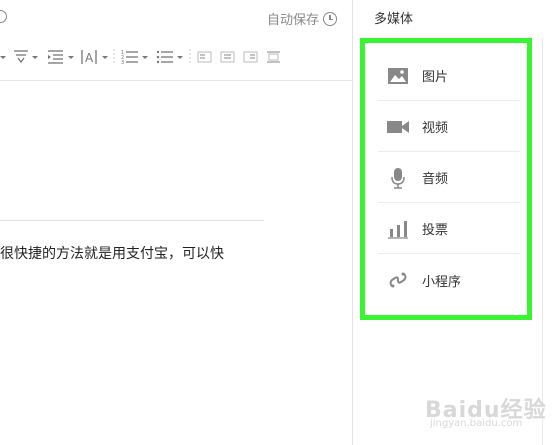  Describe the element at coordinates (398, 178) in the screenshot. I see `microphone-icon` at that location.